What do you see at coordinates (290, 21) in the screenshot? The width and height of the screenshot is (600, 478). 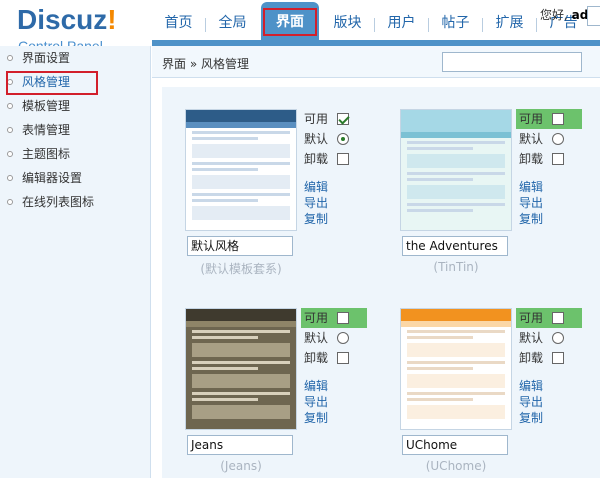 I see `nav-interface: 界面` at bounding box center [290, 21].